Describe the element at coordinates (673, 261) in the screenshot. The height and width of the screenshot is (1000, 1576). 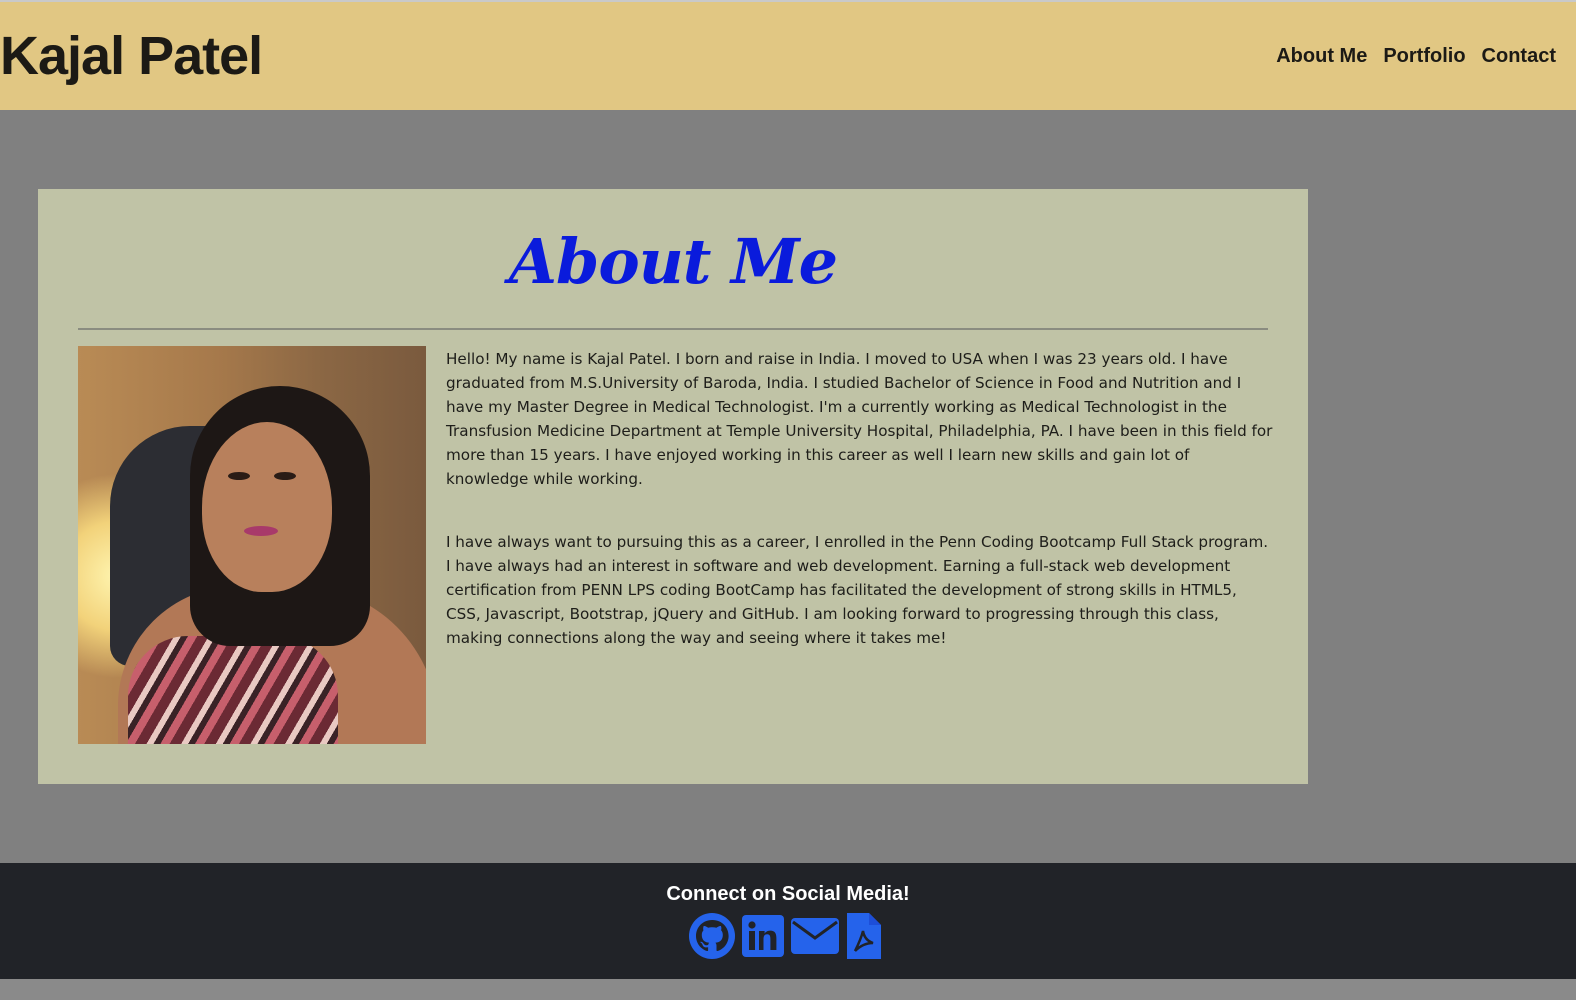
I see `about-title: About Me` at that location.